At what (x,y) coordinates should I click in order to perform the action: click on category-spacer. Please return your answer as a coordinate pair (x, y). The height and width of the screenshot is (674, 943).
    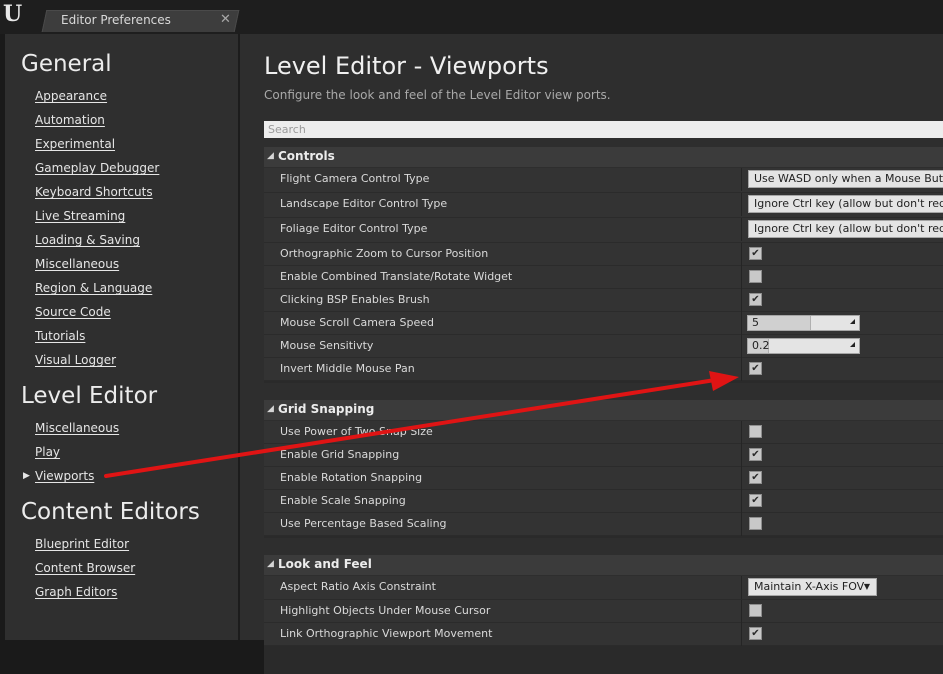
    Looking at the image, I should click on (603, 660).